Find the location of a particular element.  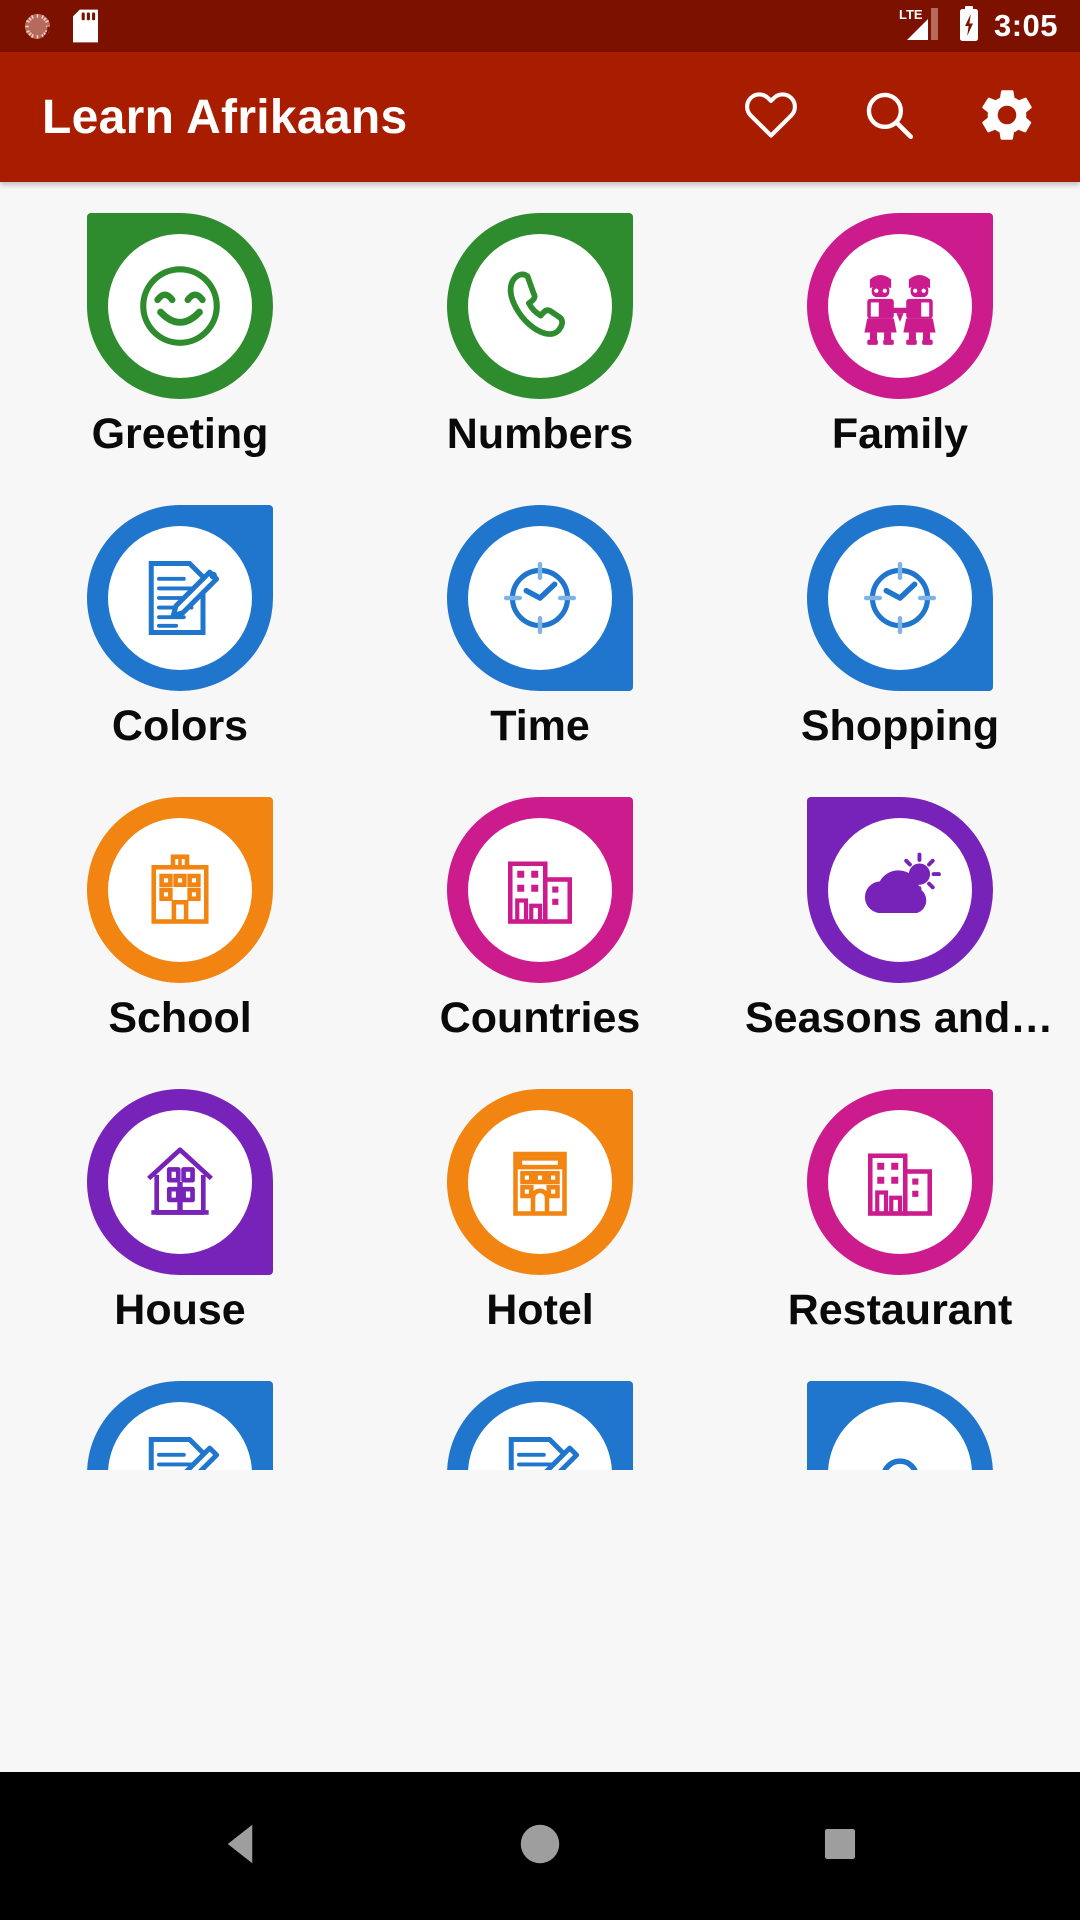

category-tile-row5-col3 is located at coordinates (900, 1424).